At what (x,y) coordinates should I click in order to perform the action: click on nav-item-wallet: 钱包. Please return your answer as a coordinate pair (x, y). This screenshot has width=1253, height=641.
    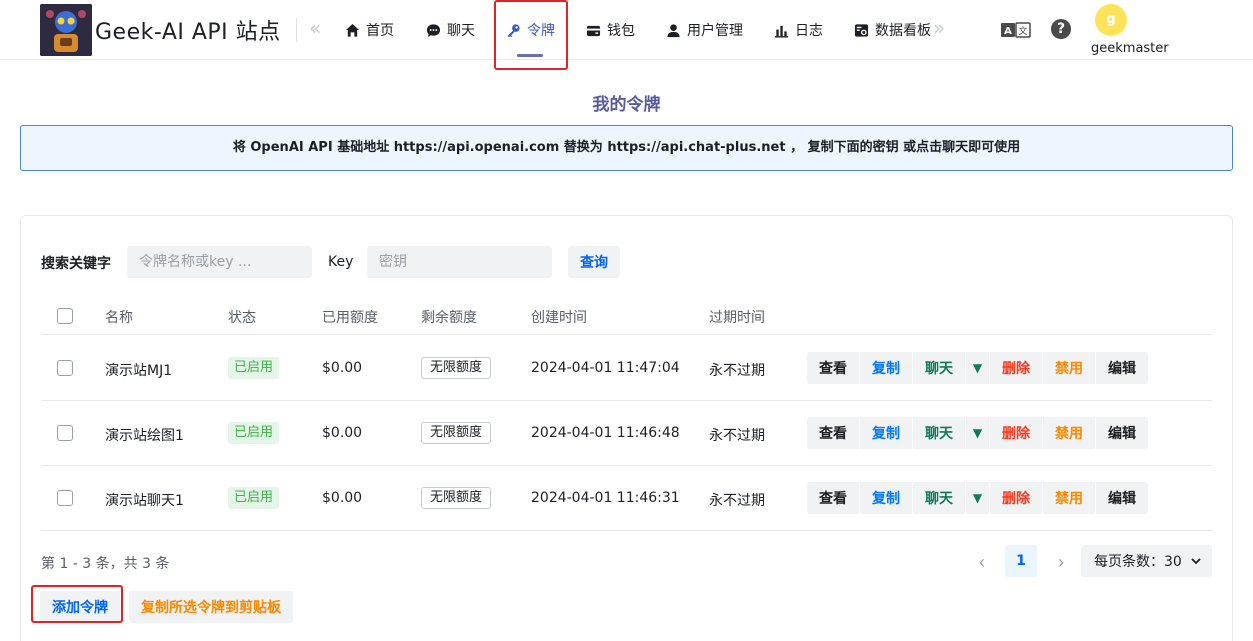
    Looking at the image, I should click on (610, 30).